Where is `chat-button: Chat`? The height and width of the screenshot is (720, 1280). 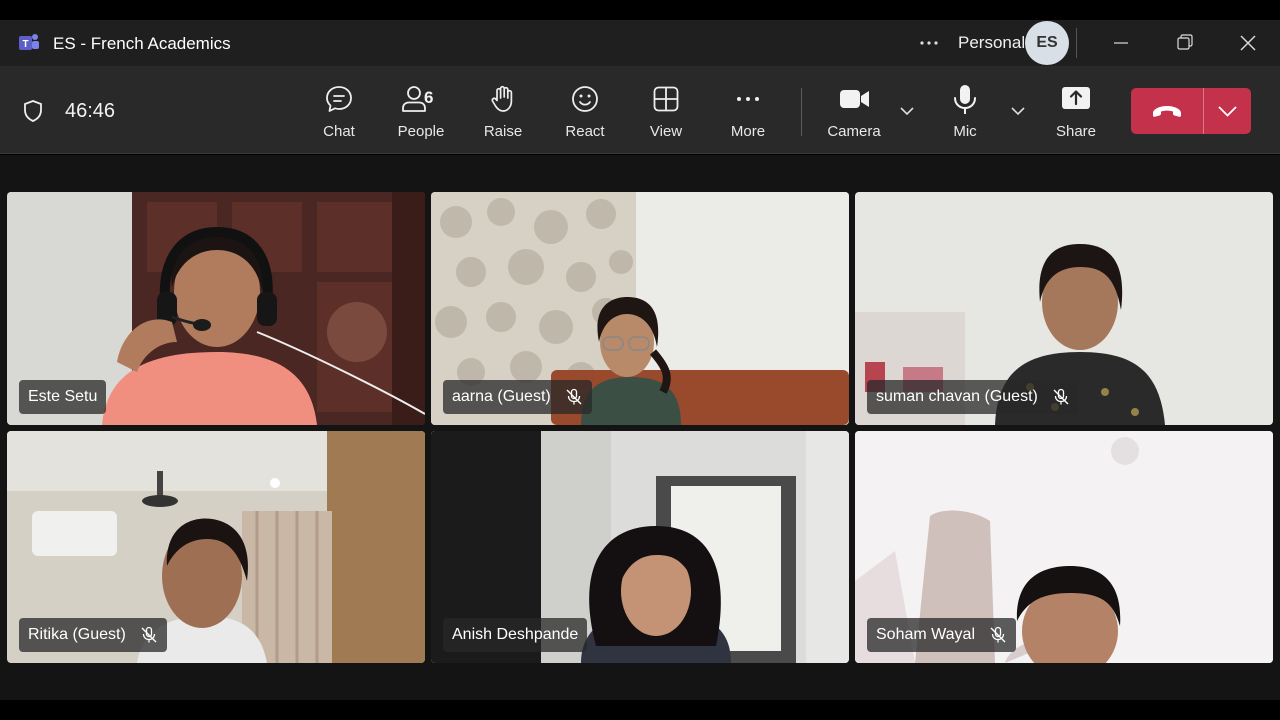
chat-button: Chat is located at coordinates (339, 110).